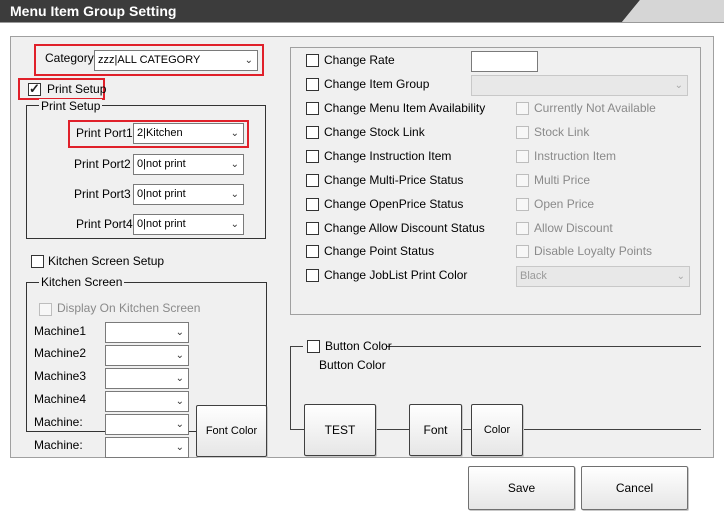 Image resolution: width=724 pixels, height=517 pixels. Describe the element at coordinates (58, 445) in the screenshot. I see `machine6-label: Machine:` at that location.